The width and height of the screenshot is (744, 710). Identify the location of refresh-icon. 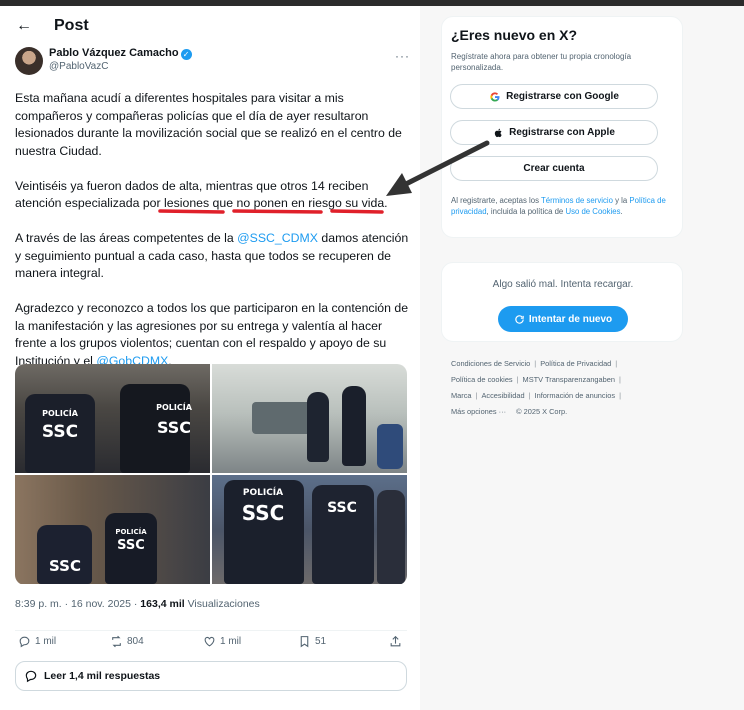
(519, 319).